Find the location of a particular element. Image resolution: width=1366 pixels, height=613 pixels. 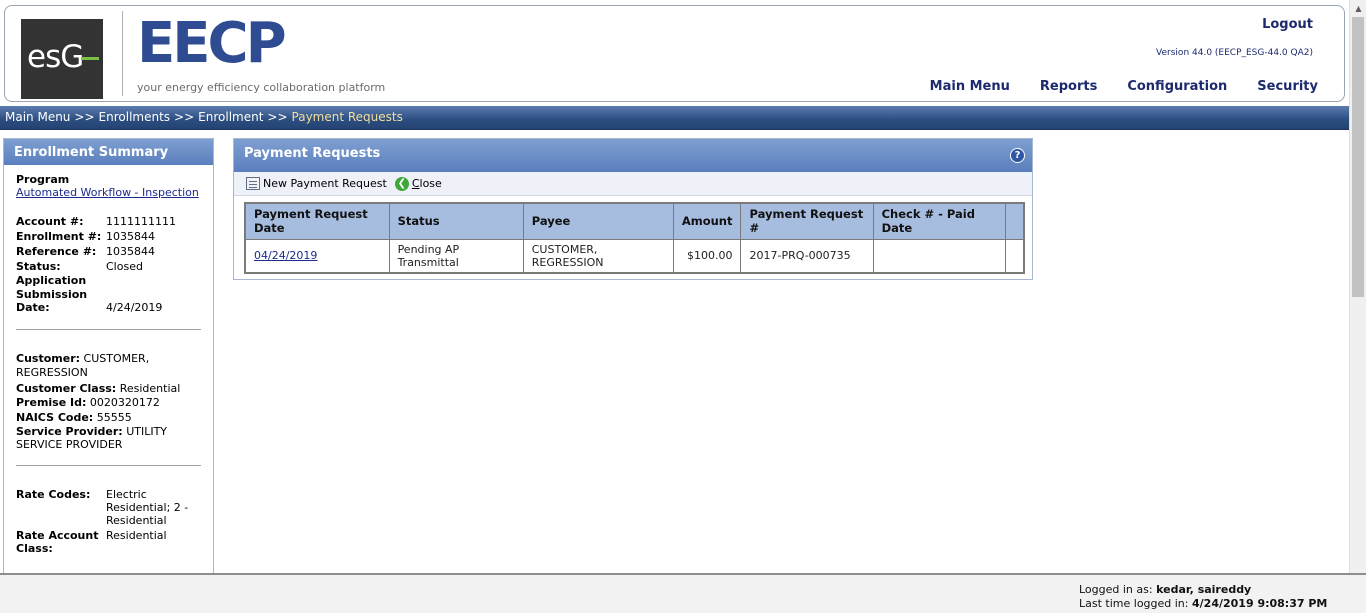

version-label: Version 44.0 (EECP_ESG-44.0 QA2) is located at coordinates (1234, 53).